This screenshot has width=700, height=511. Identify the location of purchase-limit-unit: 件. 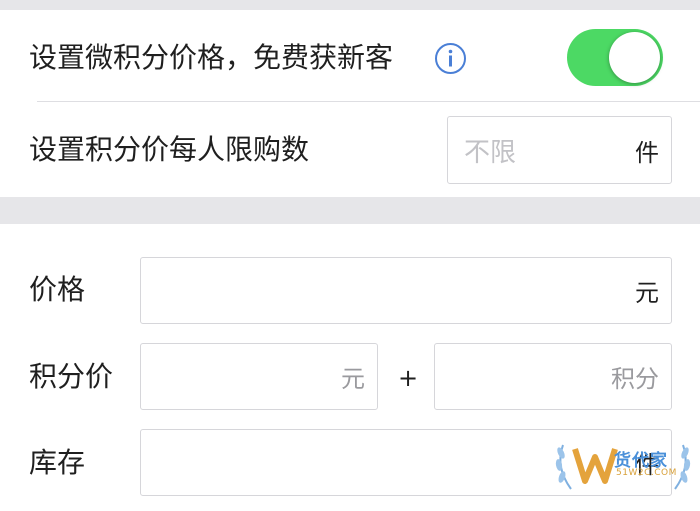
(647, 152).